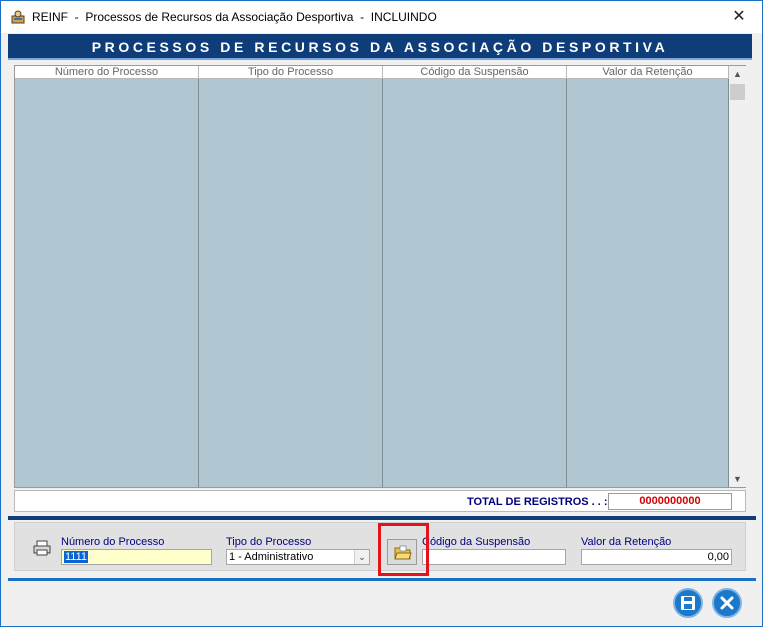 The image size is (763, 627). What do you see at coordinates (648, 72) in the screenshot?
I see `column-header-valor: Valor da Retenção` at bounding box center [648, 72].